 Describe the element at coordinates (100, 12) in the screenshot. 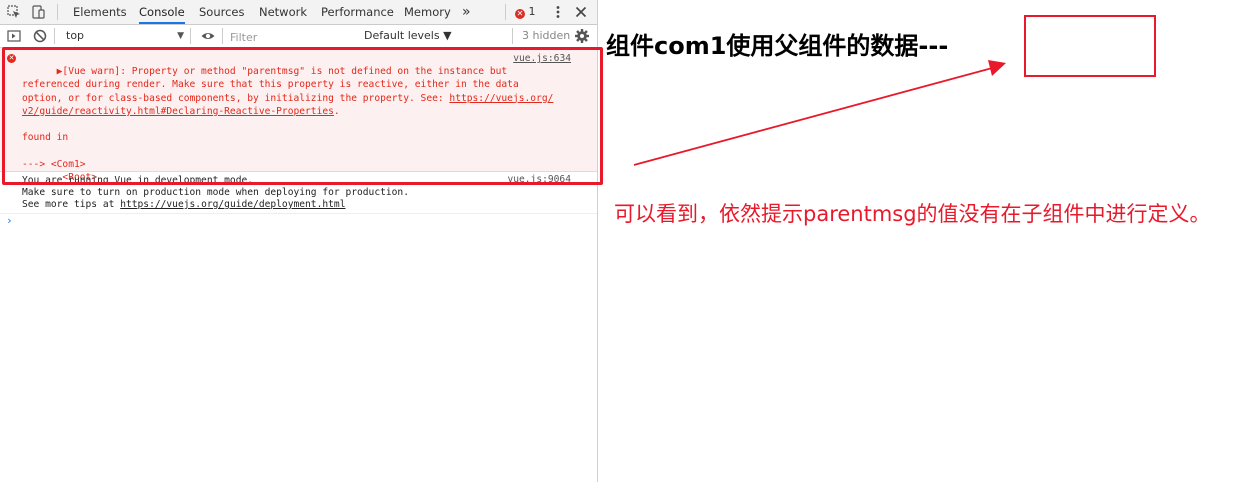

I see `tab-elements: Elements` at that location.